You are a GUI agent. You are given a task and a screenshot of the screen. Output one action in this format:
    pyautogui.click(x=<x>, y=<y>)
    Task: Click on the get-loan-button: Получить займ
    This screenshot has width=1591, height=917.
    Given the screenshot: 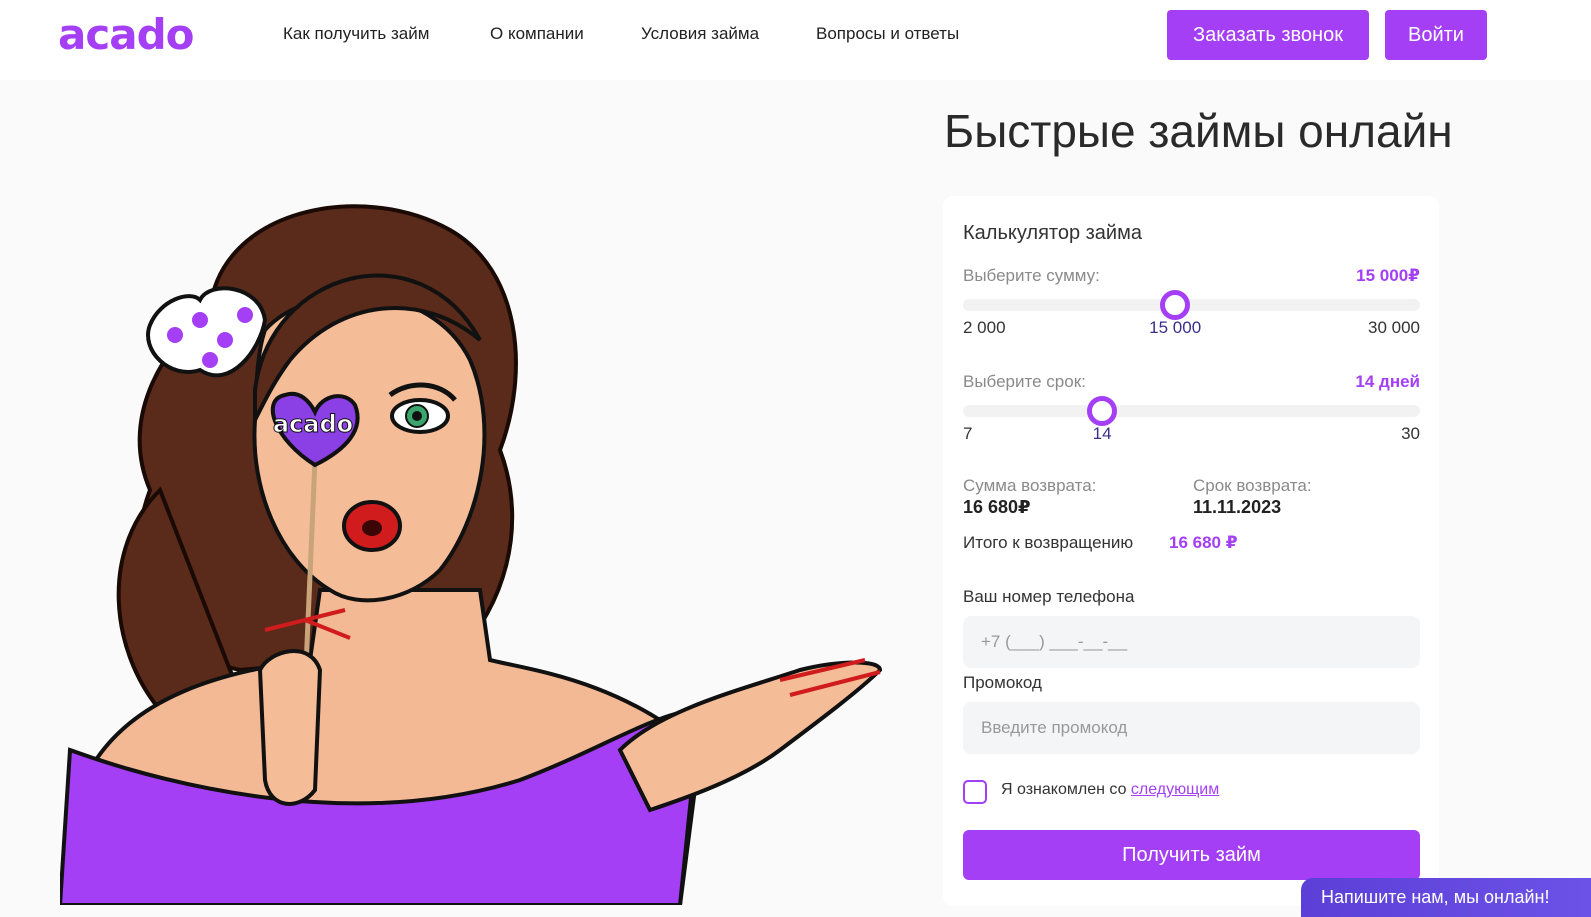 What is the action you would take?
    pyautogui.click(x=1191, y=855)
    